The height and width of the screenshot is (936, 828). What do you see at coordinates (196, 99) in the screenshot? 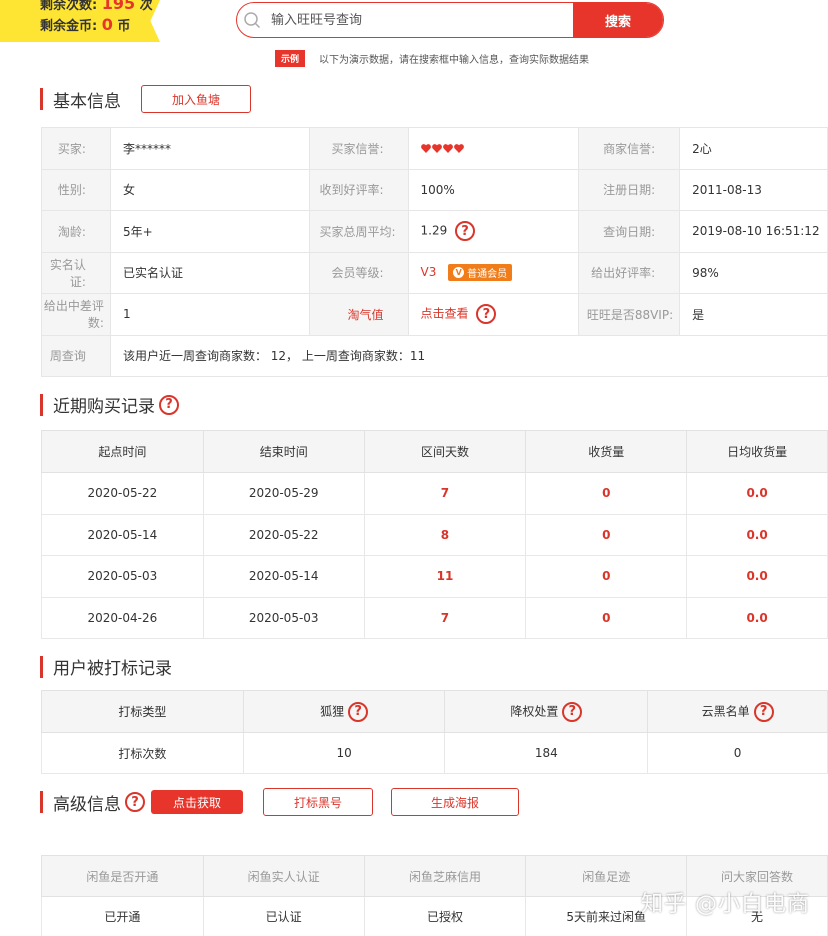
I see `add-fishpond-button: 加入鱼塘` at bounding box center [196, 99].